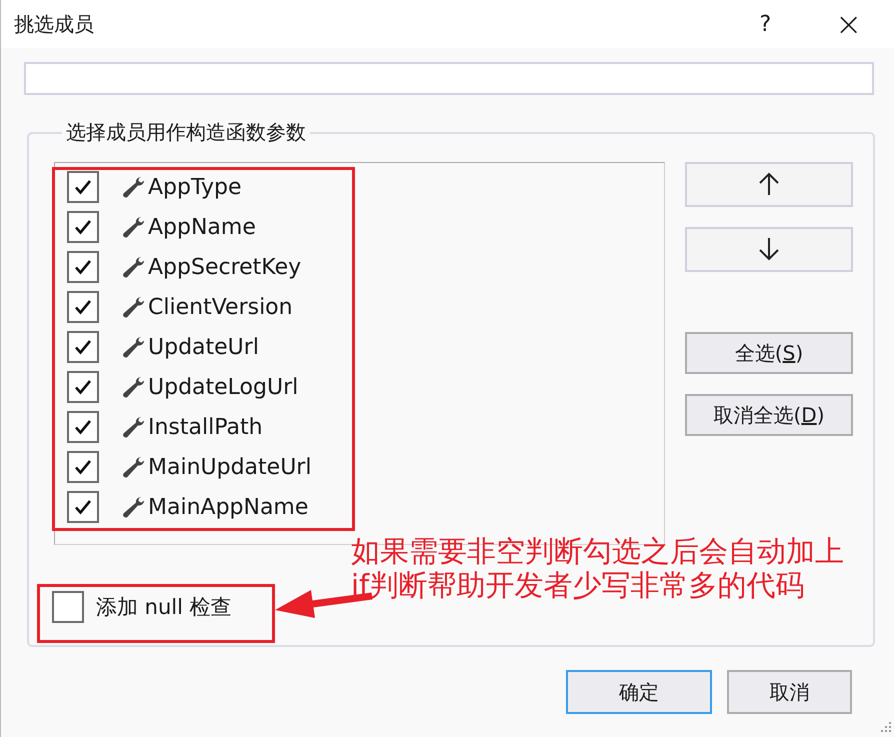 This screenshot has height=737, width=894. I want to click on up-arrow-icon, so click(769, 184).